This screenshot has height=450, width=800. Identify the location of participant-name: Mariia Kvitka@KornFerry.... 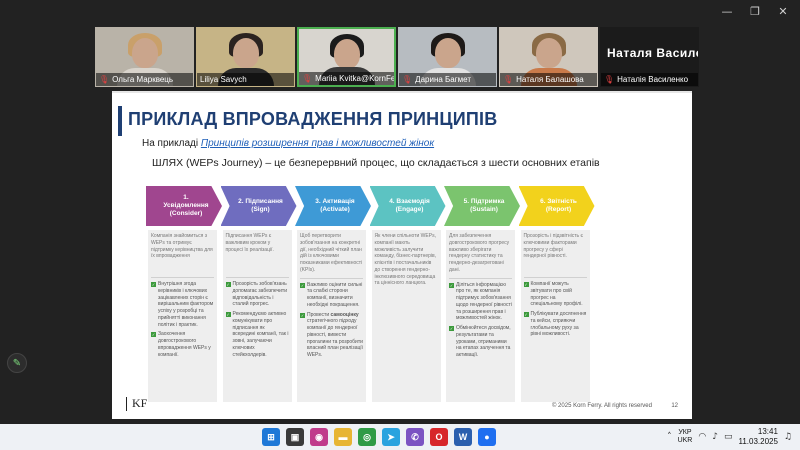
(354, 78).